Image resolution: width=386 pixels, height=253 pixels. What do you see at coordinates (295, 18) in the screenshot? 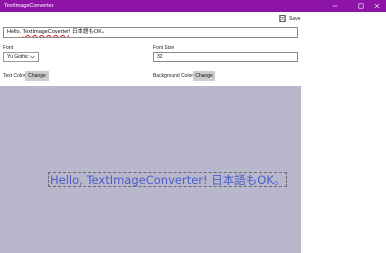
I see `save-label: Save` at bounding box center [295, 18].